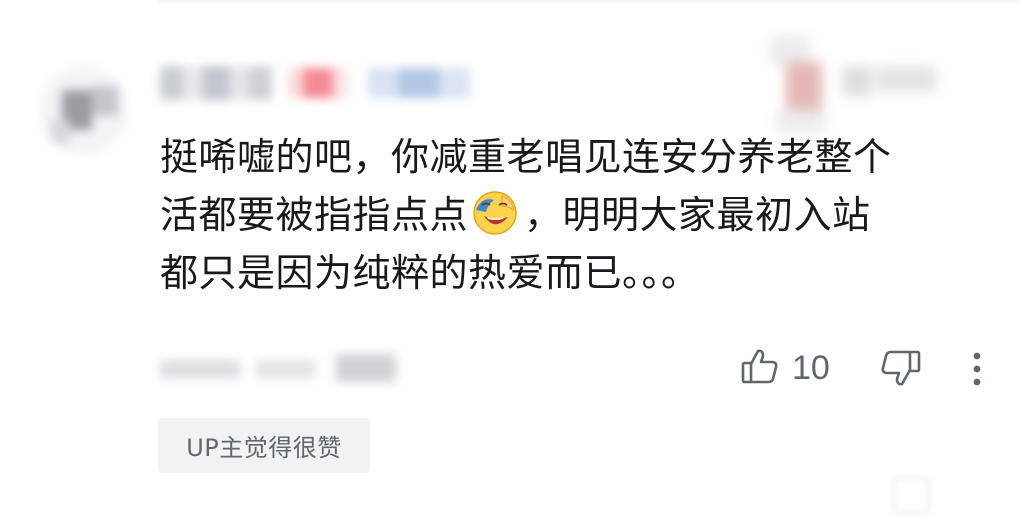 The height and width of the screenshot is (521, 1020). I want to click on comment-line: 活都要被指指点点 ，明明大家最初入站, so click(560, 215).